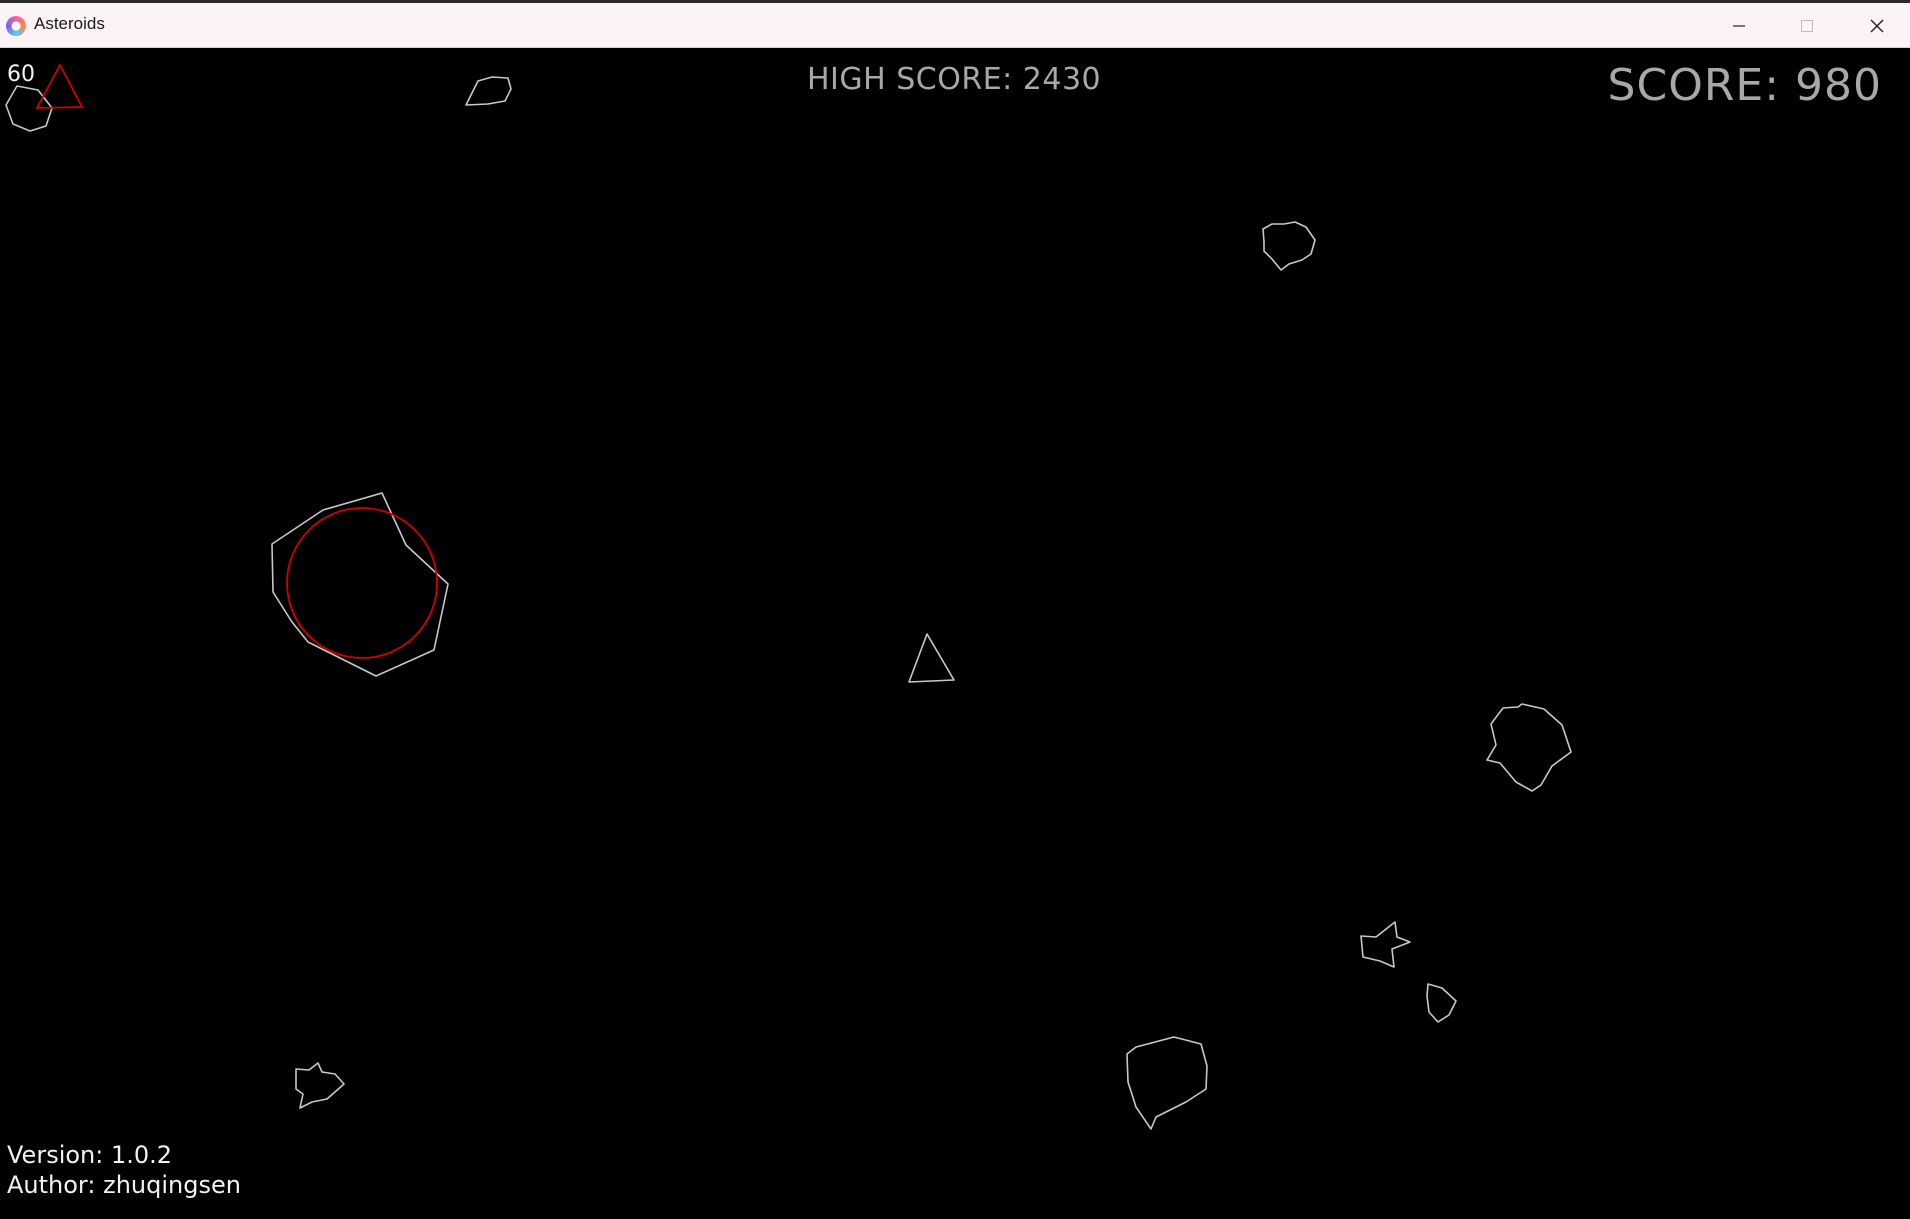 The image size is (1910, 1219). What do you see at coordinates (1744, 85) in the screenshot?
I see `score: SCORE: 980` at bounding box center [1744, 85].